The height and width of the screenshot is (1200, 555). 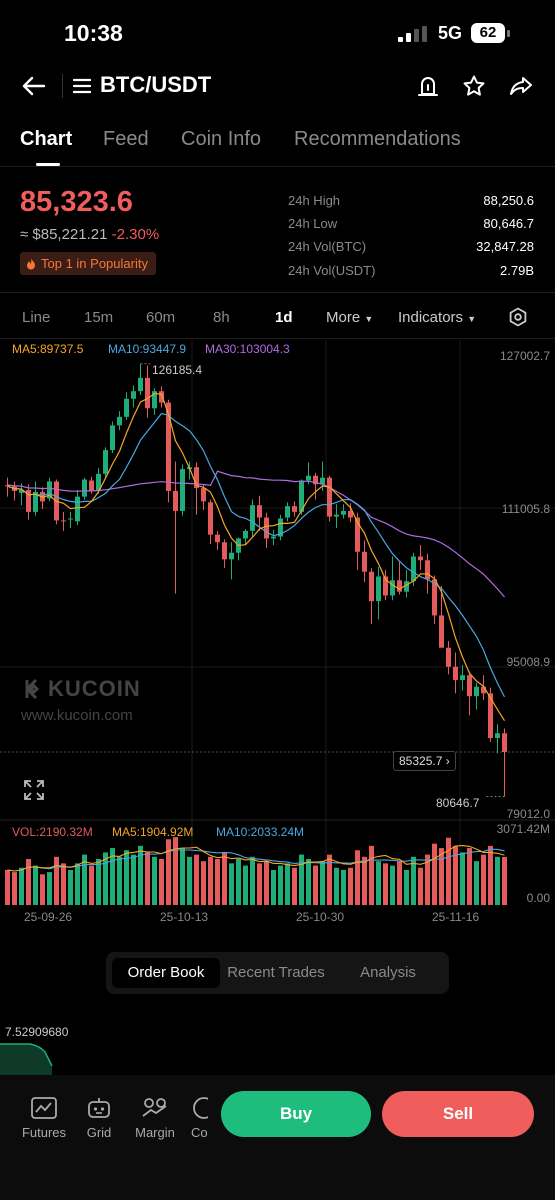 What do you see at coordinates (523, 829) in the screenshot?
I see `volume-axis-max: 3071.42M` at bounding box center [523, 829].